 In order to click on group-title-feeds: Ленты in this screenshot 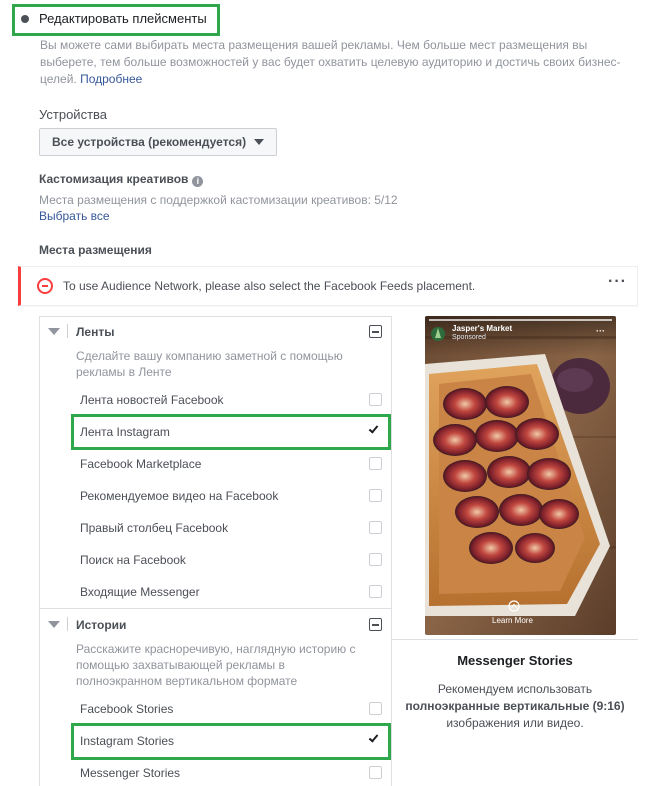, I will do `click(95, 332)`.